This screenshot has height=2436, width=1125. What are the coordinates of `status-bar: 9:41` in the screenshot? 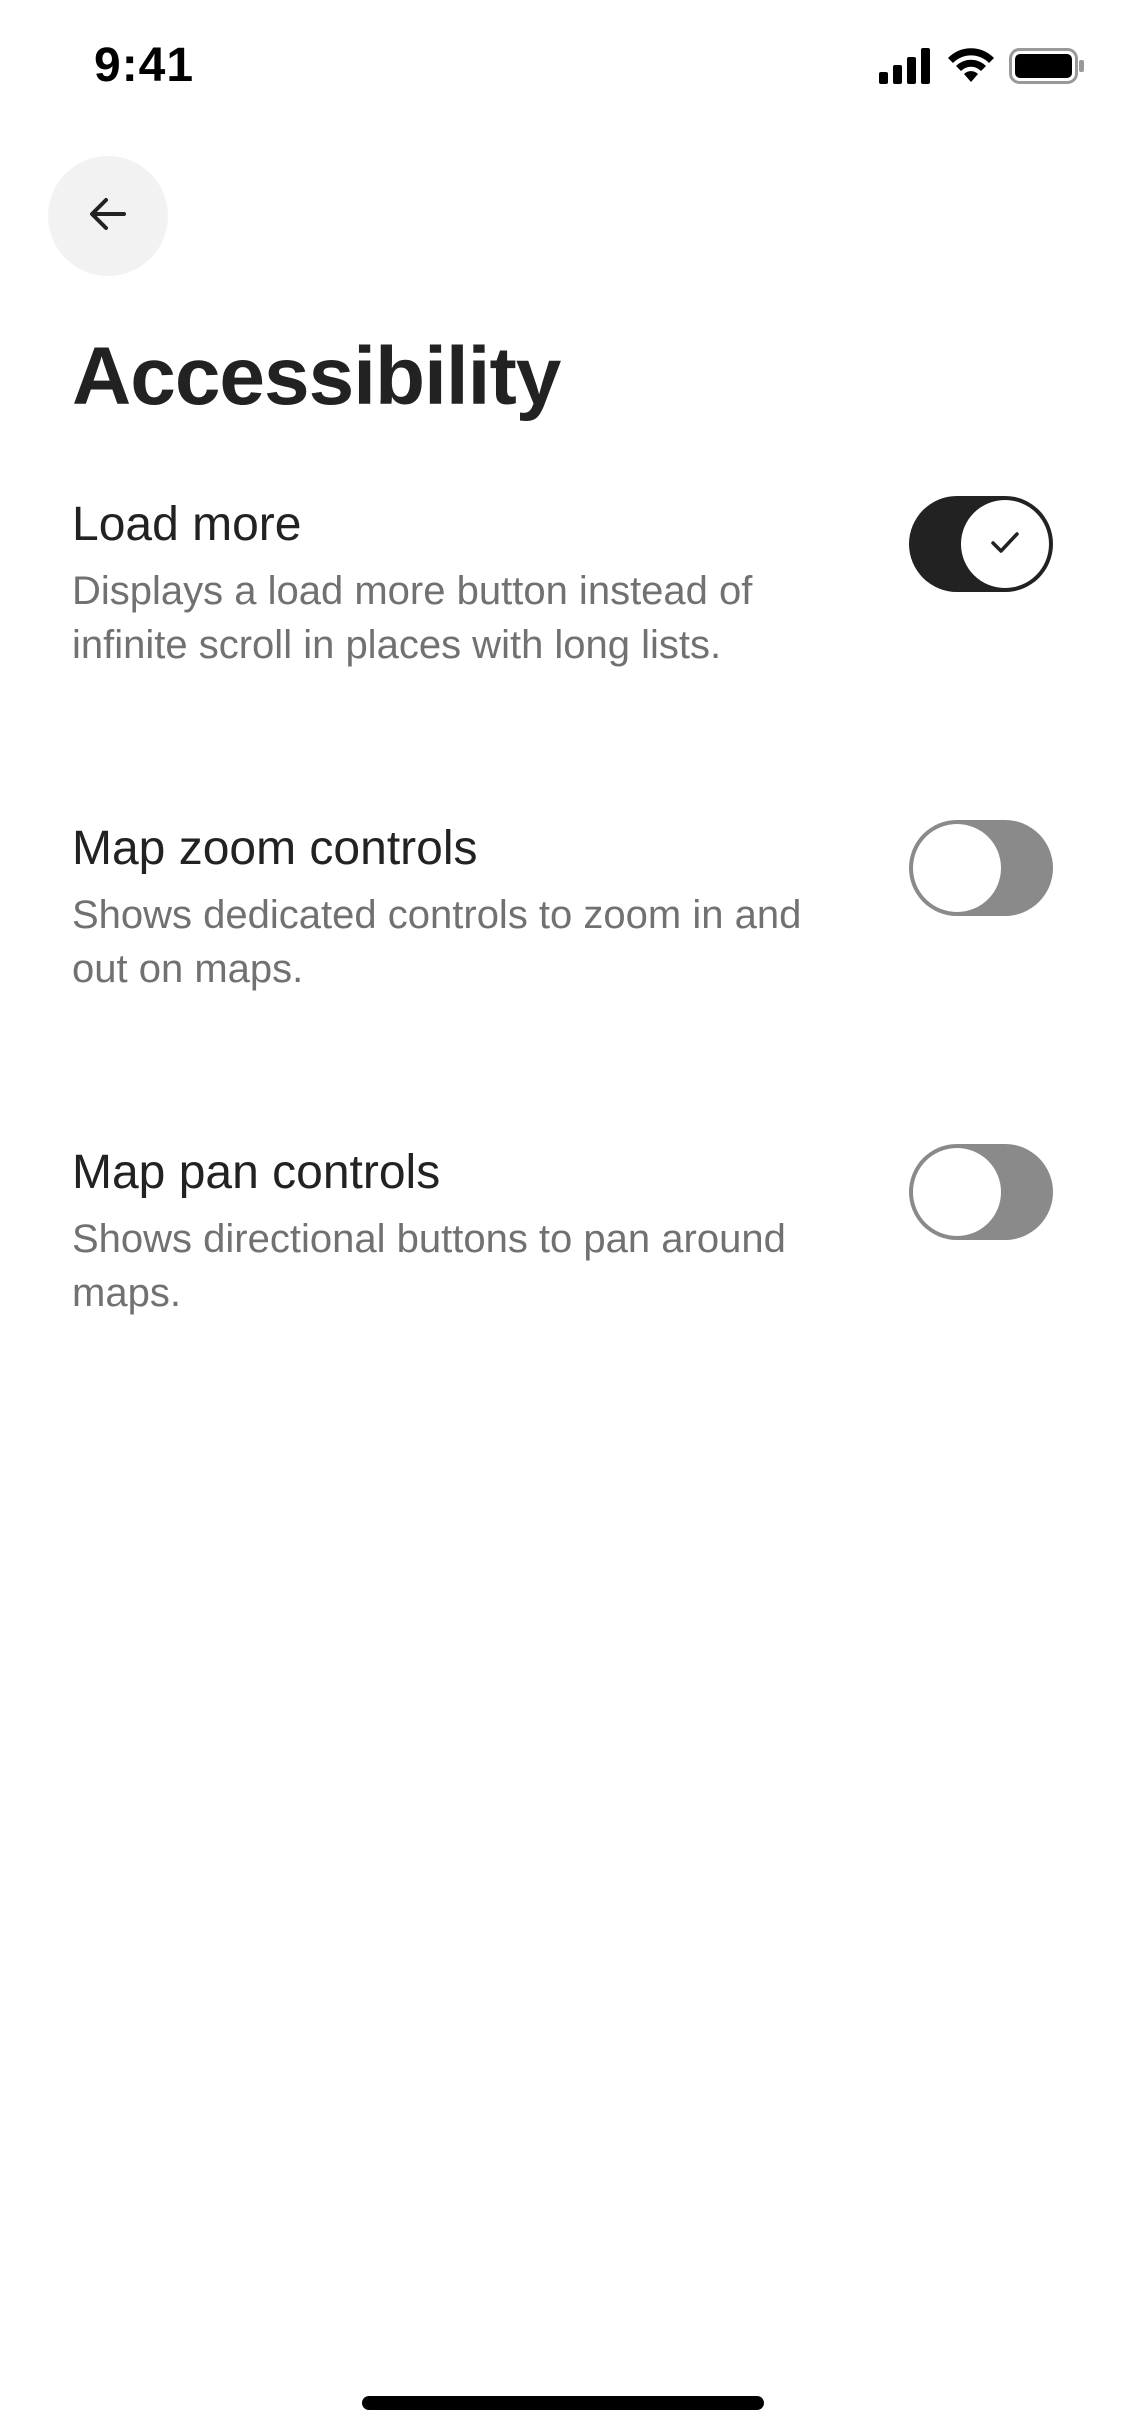 It's located at (562, 70).